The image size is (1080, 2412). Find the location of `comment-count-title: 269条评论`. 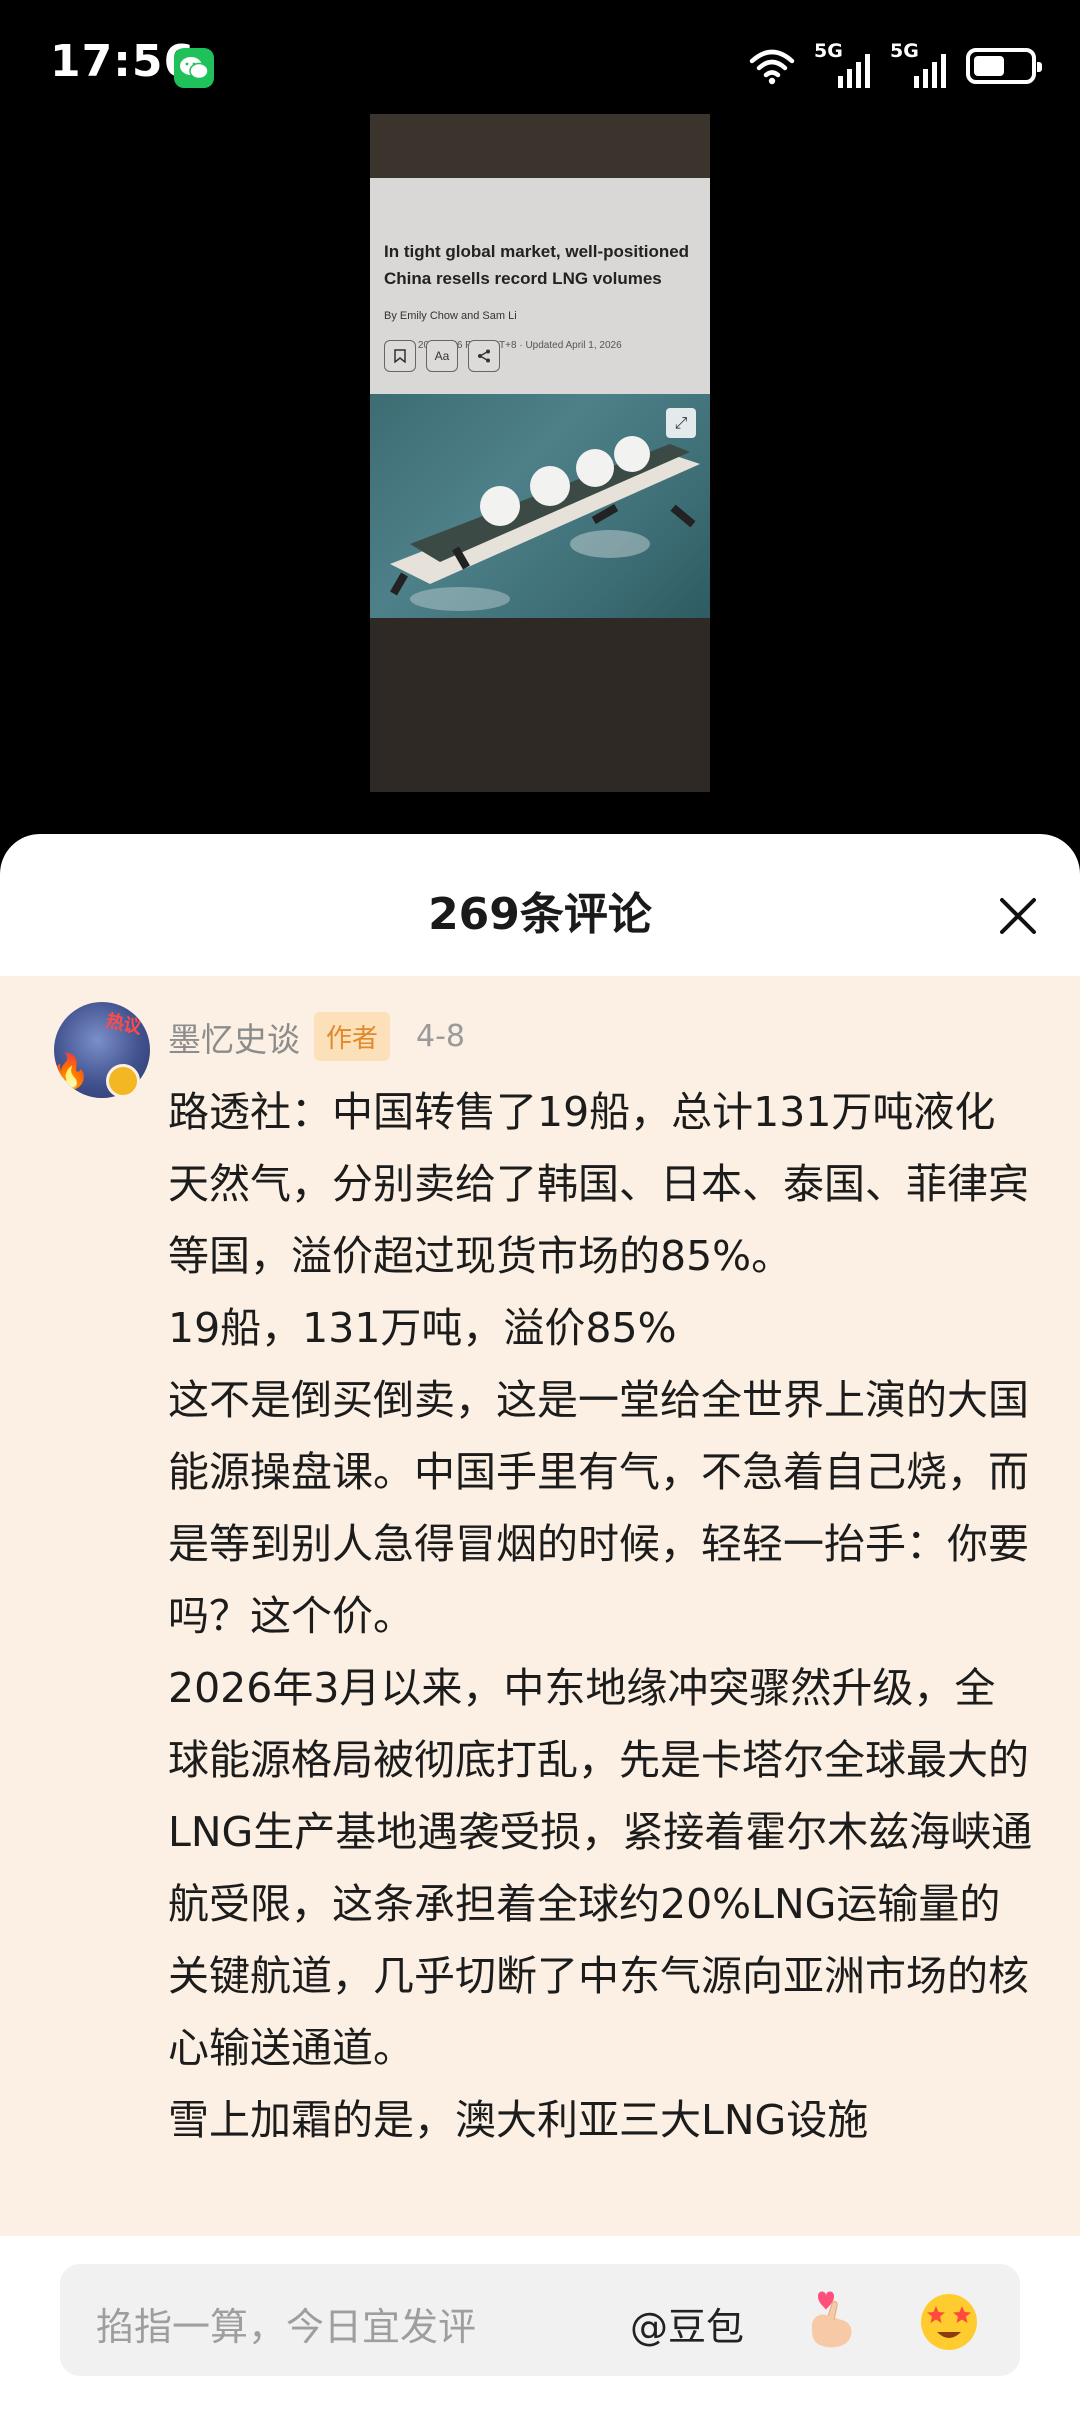

comment-count-title: 269条评论 is located at coordinates (540, 914).